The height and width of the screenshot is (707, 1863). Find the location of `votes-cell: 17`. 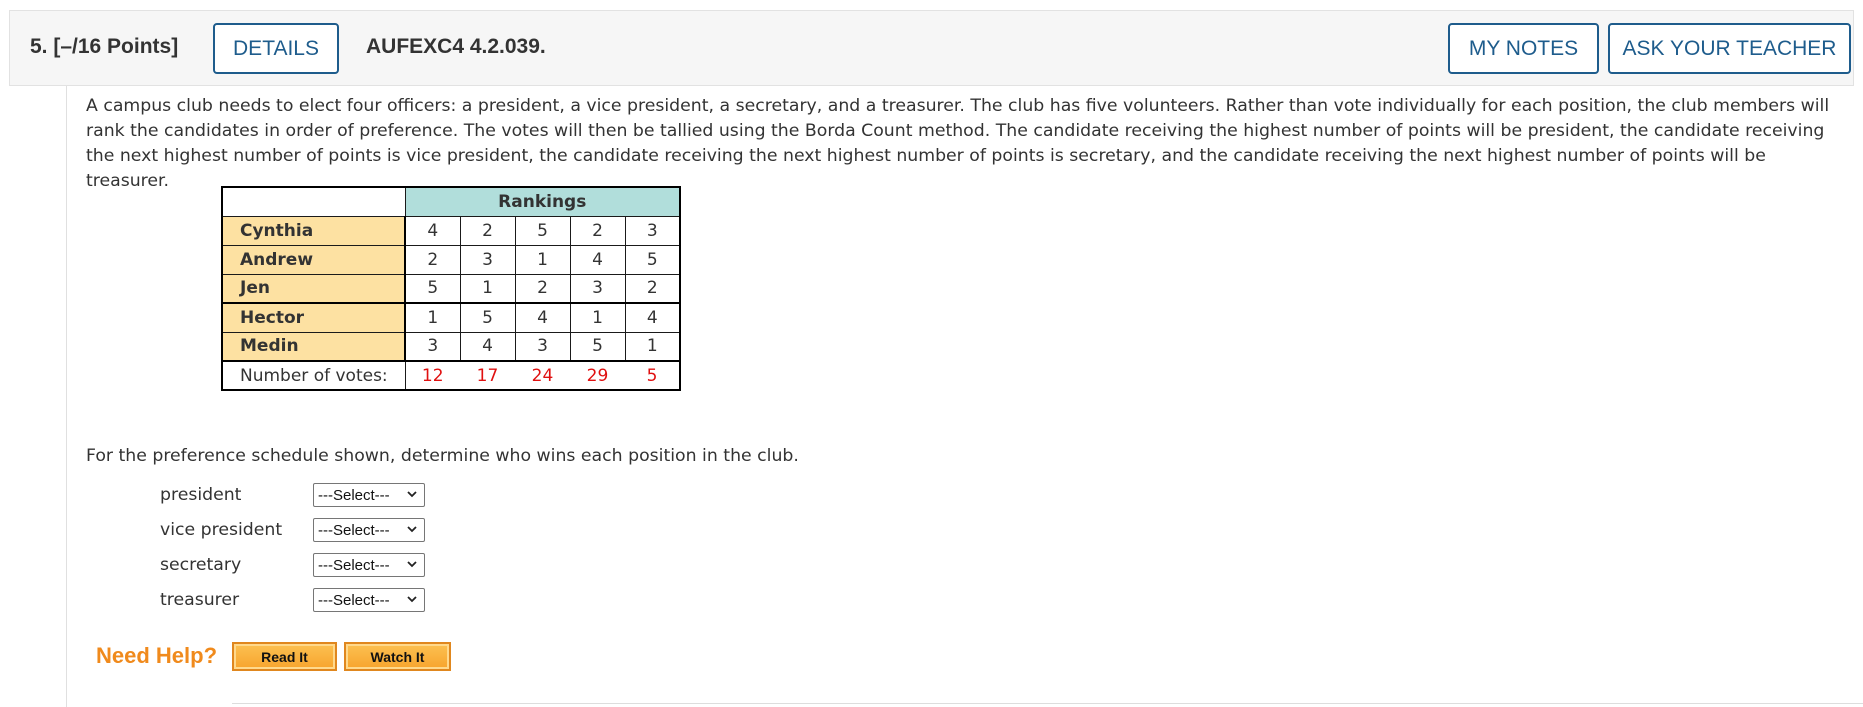

votes-cell: 17 is located at coordinates (487, 375).